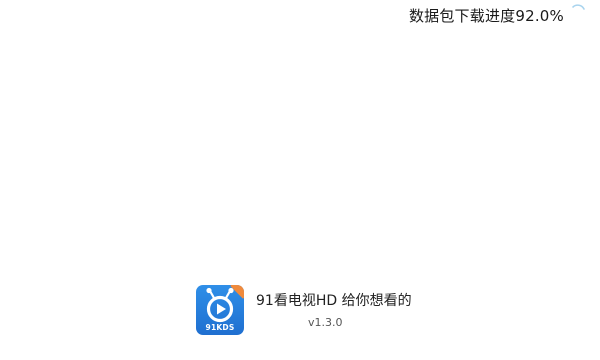 The image size is (600, 360). Describe the element at coordinates (220, 327) in the screenshot. I see `app-icon-label: 91KDS` at that location.